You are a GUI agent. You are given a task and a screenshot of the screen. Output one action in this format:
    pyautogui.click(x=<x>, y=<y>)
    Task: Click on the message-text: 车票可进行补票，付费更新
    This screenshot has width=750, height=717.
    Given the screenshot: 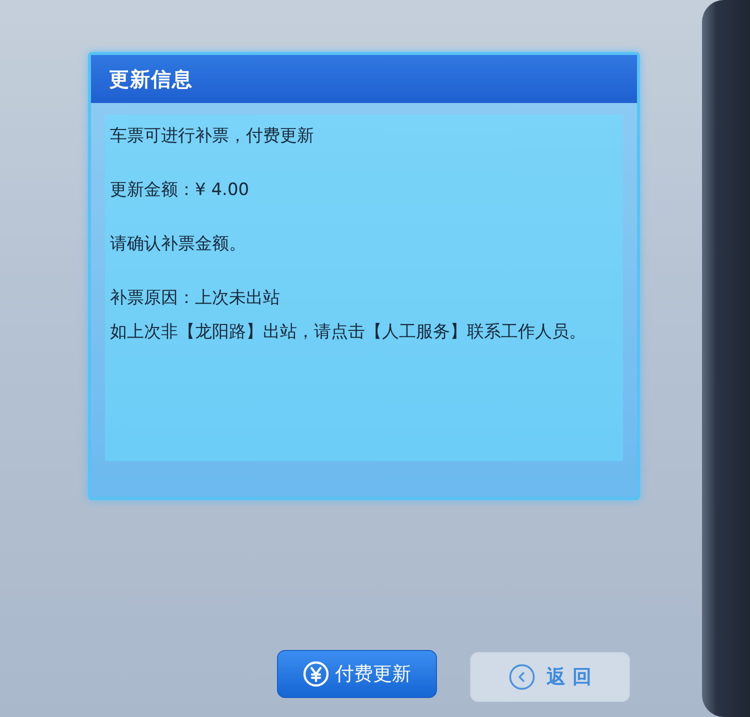 What is the action you would take?
    pyautogui.click(x=212, y=136)
    